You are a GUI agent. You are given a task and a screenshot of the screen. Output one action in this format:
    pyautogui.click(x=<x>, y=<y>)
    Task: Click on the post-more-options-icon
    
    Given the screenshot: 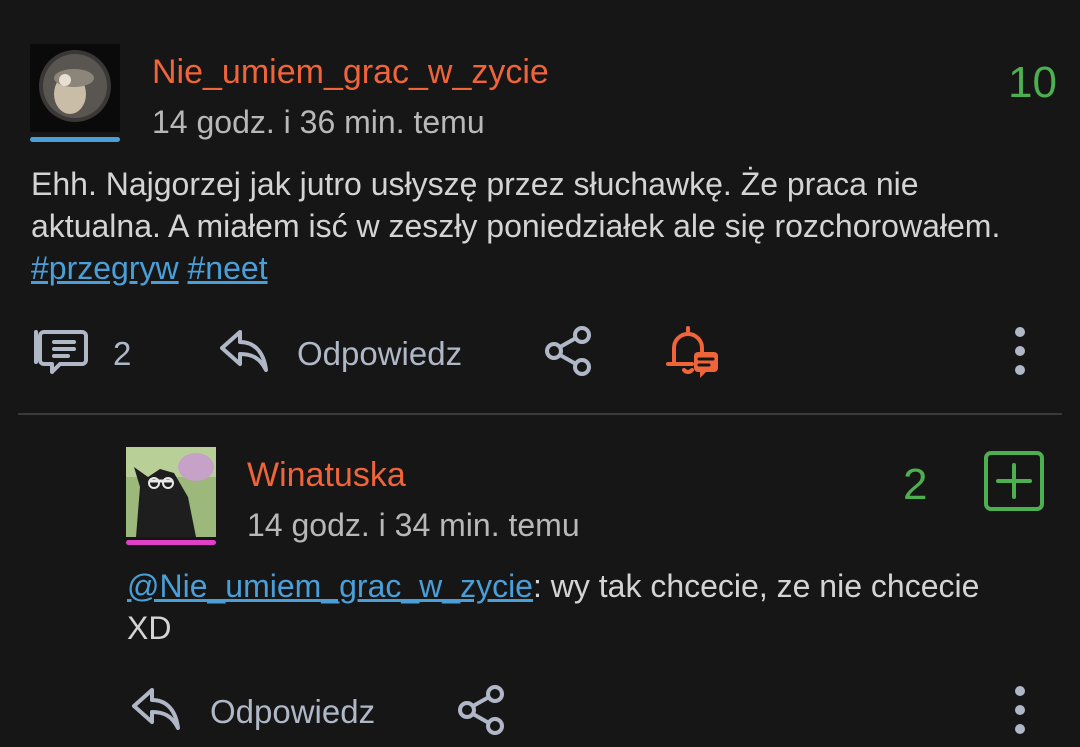 What is the action you would take?
    pyautogui.click(x=1020, y=351)
    